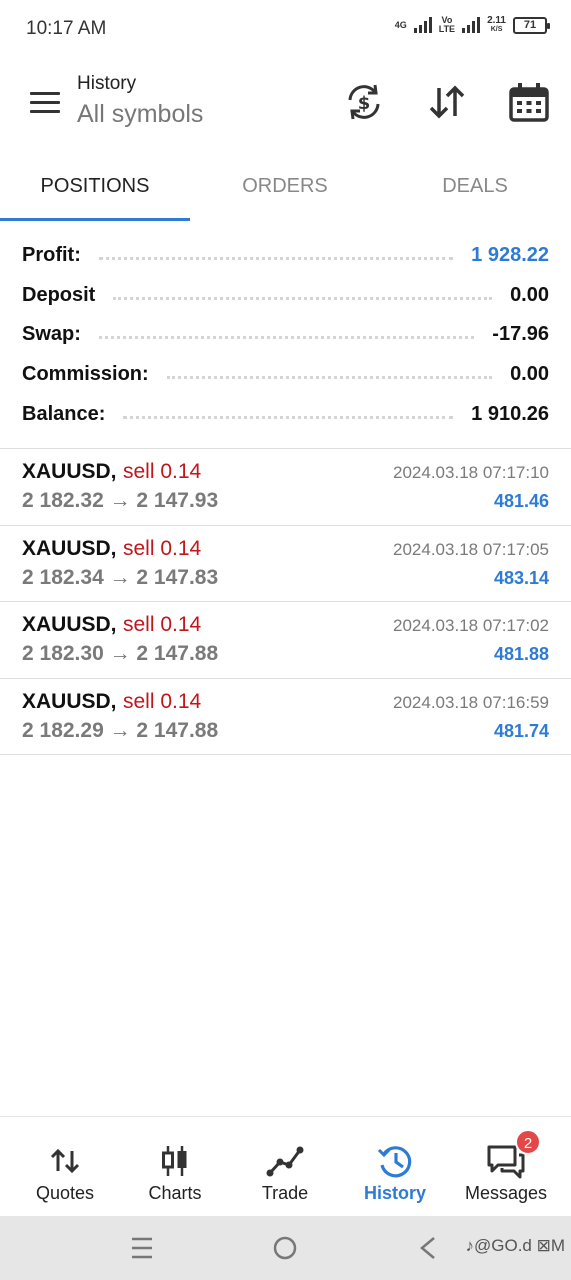 The height and width of the screenshot is (1280, 571). I want to click on nav-charts: Charts, so click(175, 1167).